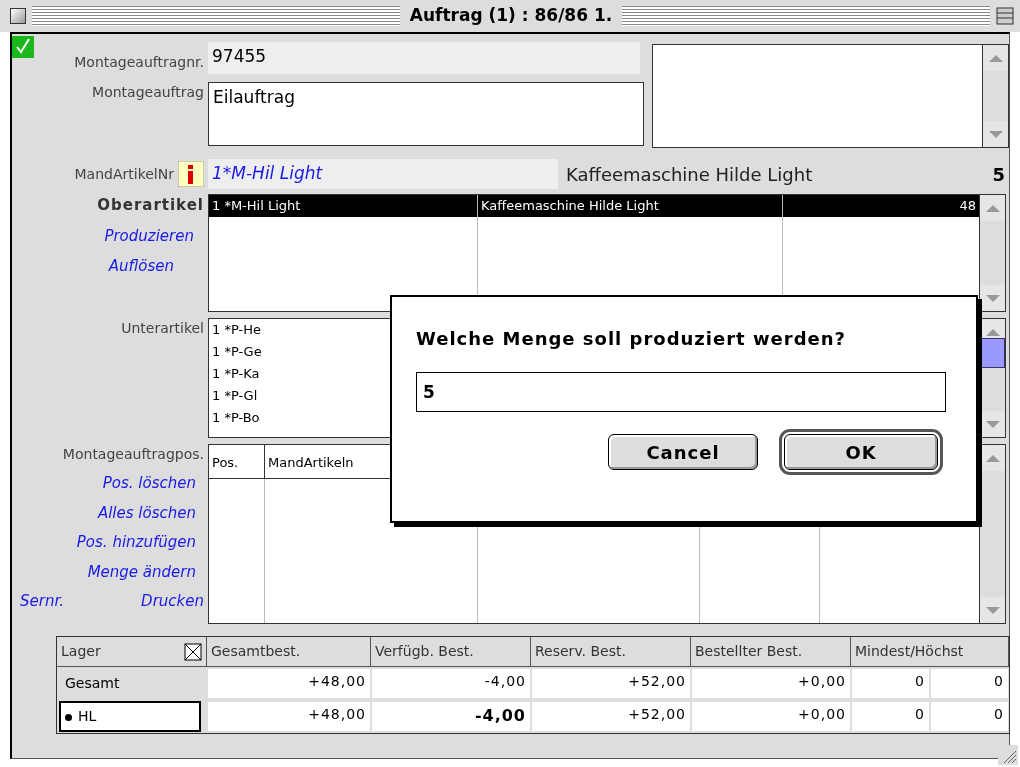  What do you see at coordinates (141, 571) in the screenshot?
I see `action-link: Menge ändern` at bounding box center [141, 571].